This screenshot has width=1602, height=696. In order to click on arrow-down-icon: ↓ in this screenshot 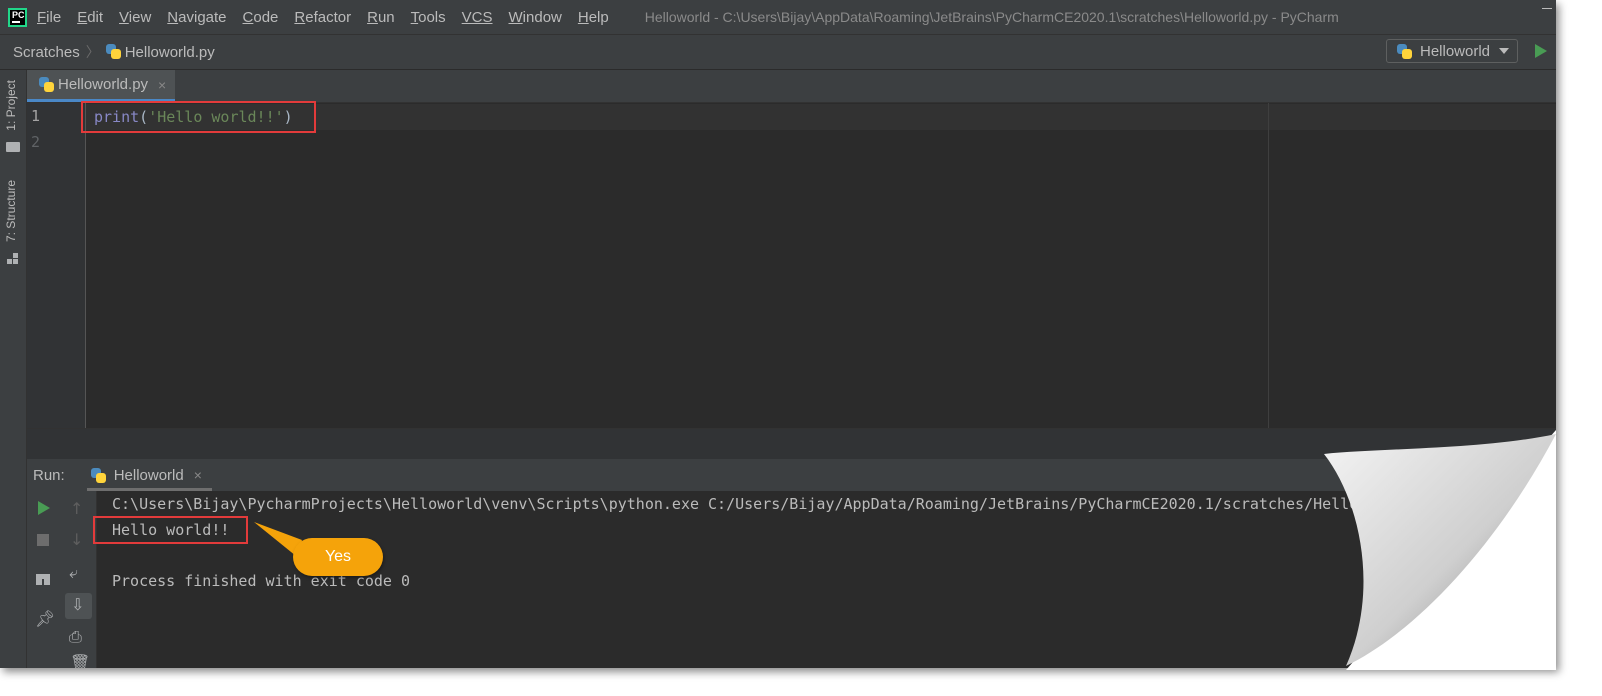, I will do `click(76, 539)`.